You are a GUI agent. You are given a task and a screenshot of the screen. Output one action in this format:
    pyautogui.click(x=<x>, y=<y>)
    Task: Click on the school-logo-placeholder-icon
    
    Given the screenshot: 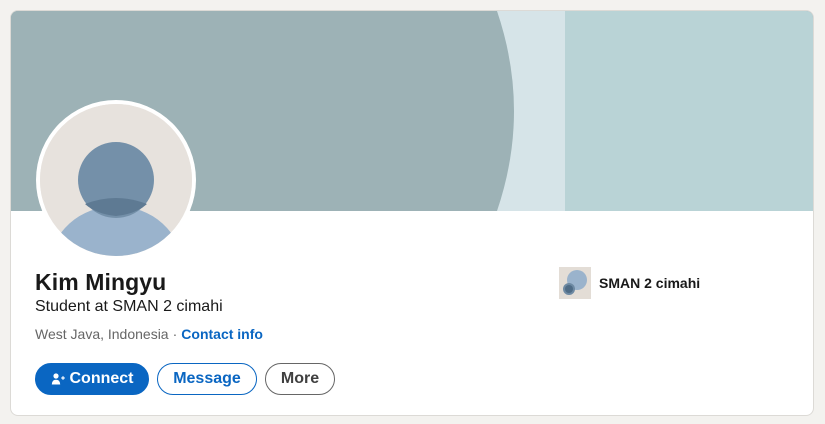 What is the action you would take?
    pyautogui.click(x=575, y=283)
    